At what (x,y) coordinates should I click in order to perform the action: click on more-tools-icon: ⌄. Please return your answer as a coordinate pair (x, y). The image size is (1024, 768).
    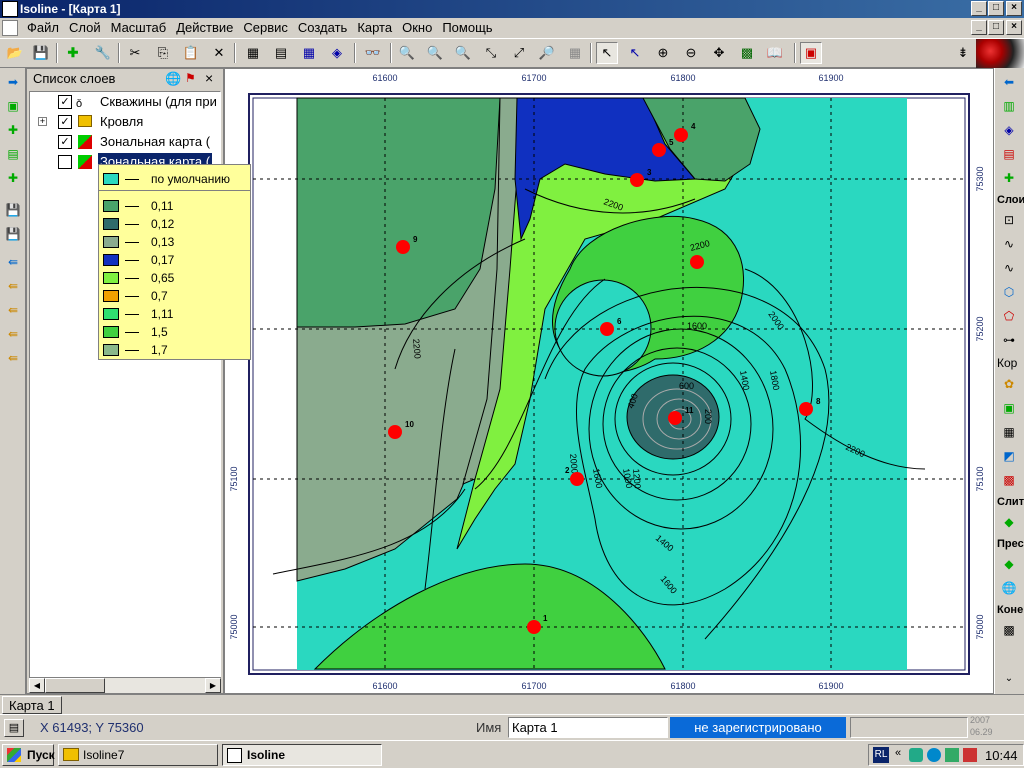
    Looking at the image, I should click on (1009, 678).